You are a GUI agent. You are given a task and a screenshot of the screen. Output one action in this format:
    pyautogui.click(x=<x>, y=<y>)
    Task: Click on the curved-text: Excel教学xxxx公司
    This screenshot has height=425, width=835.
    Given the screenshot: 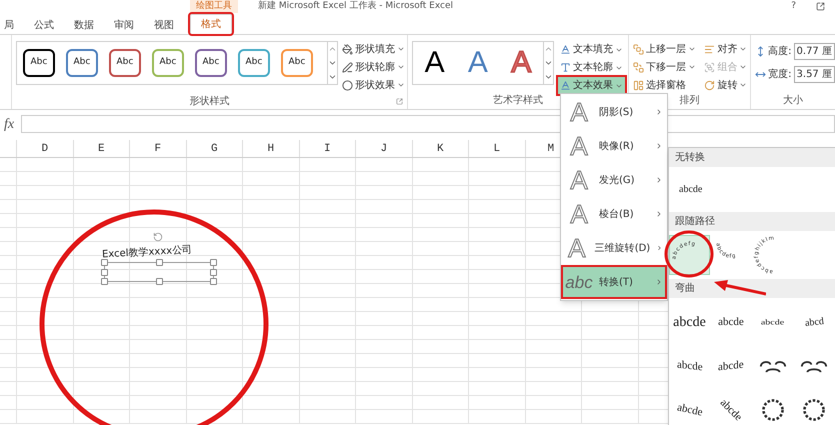 What is the action you would take?
    pyautogui.click(x=147, y=253)
    